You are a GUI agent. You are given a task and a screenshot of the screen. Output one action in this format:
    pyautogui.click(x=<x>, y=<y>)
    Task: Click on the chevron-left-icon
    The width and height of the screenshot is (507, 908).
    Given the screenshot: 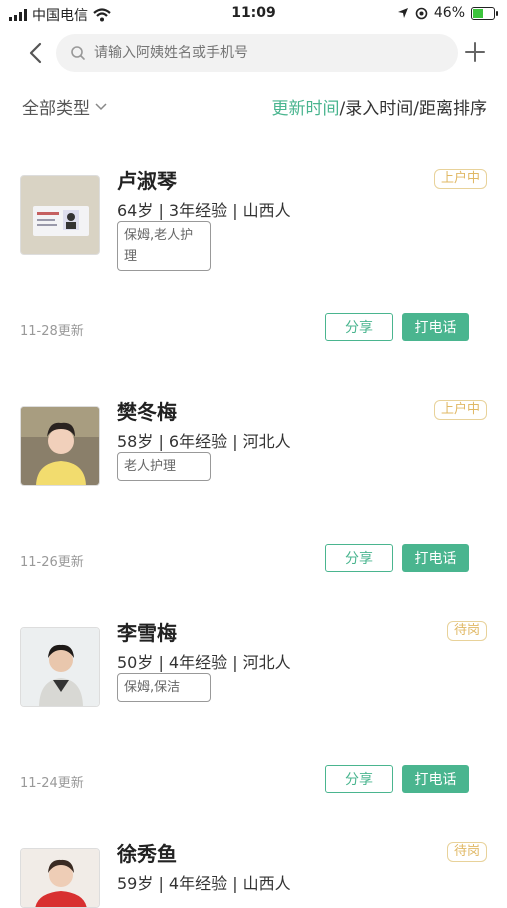 What is the action you would take?
    pyautogui.click(x=35, y=53)
    